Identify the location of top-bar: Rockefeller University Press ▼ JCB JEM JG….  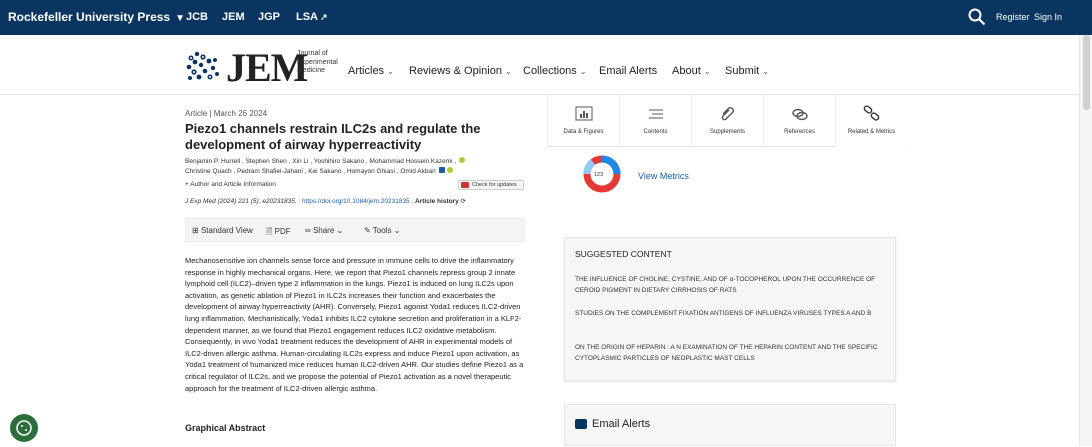
(546, 17).